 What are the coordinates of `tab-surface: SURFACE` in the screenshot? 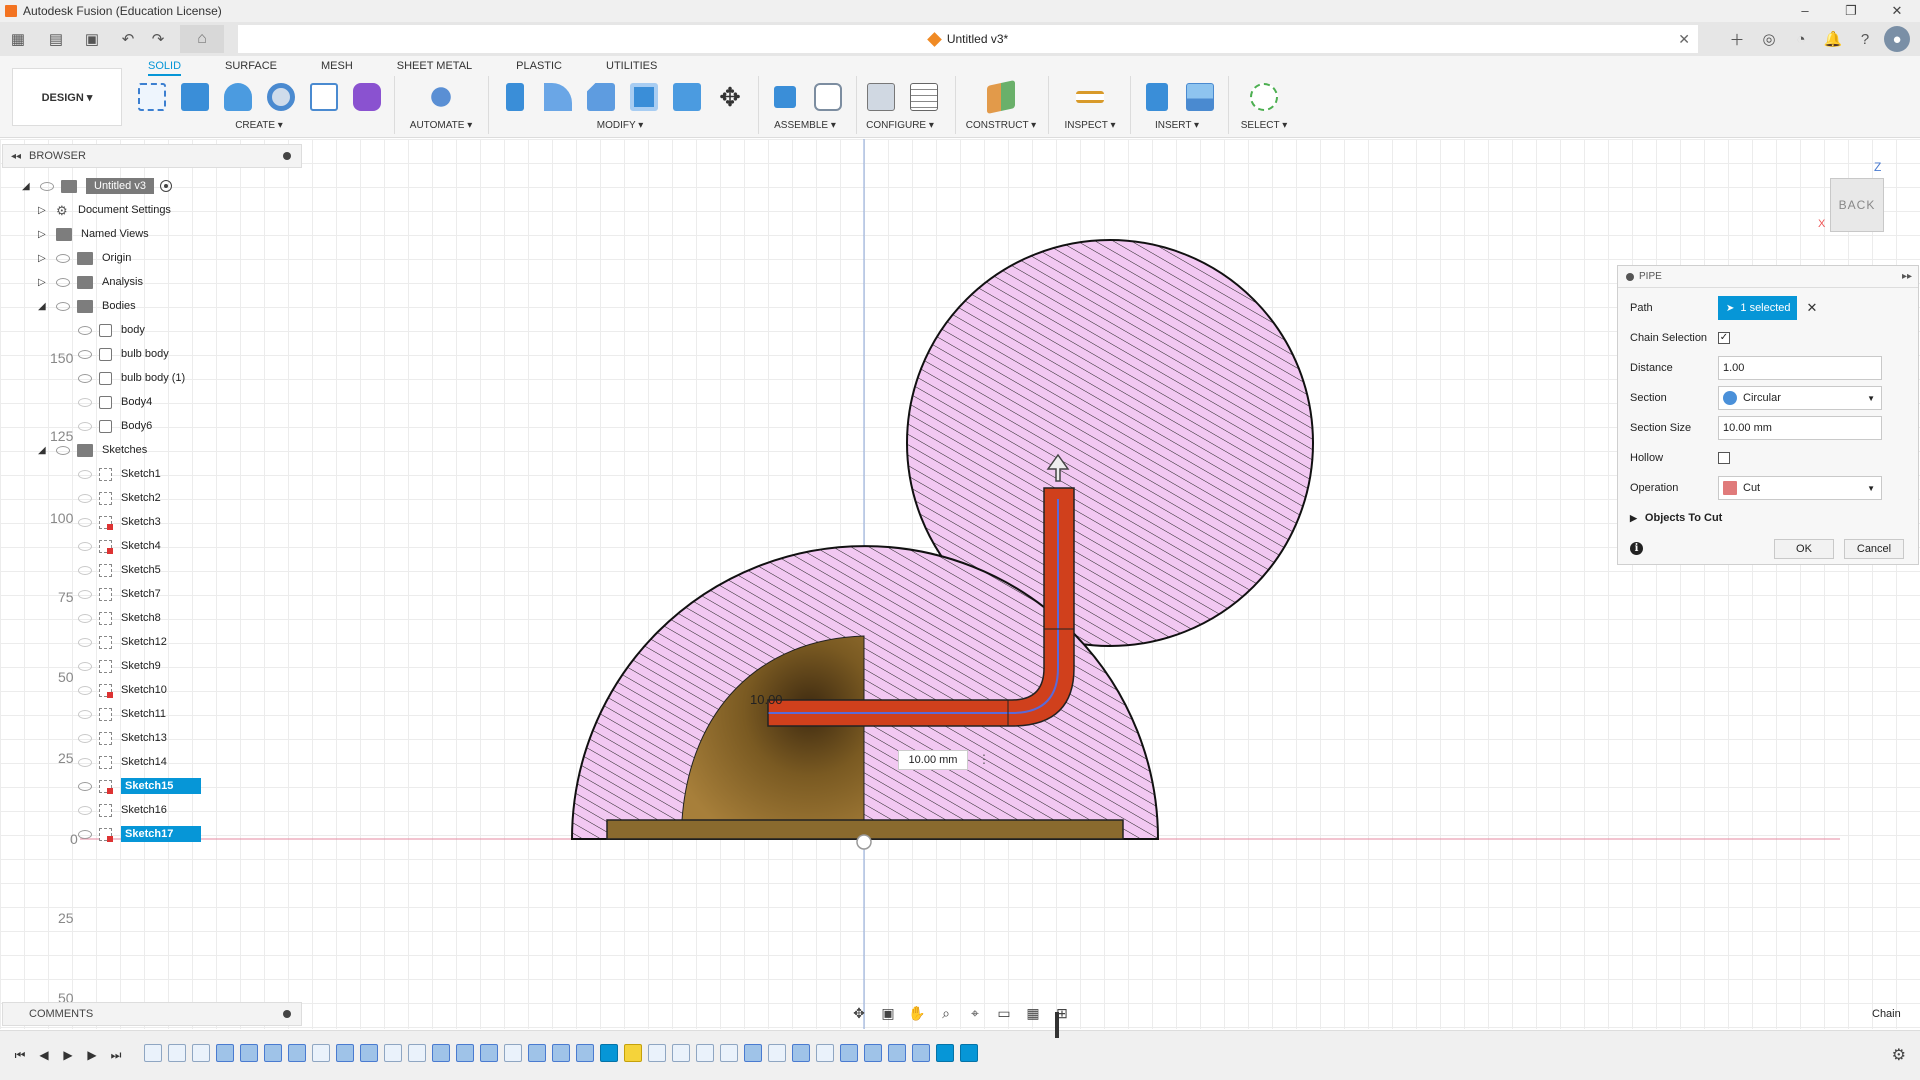 It's located at (251, 67).